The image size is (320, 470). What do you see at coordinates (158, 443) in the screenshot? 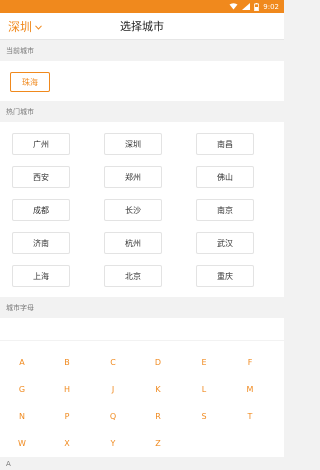
I see `letter-index-z: Z` at bounding box center [158, 443].